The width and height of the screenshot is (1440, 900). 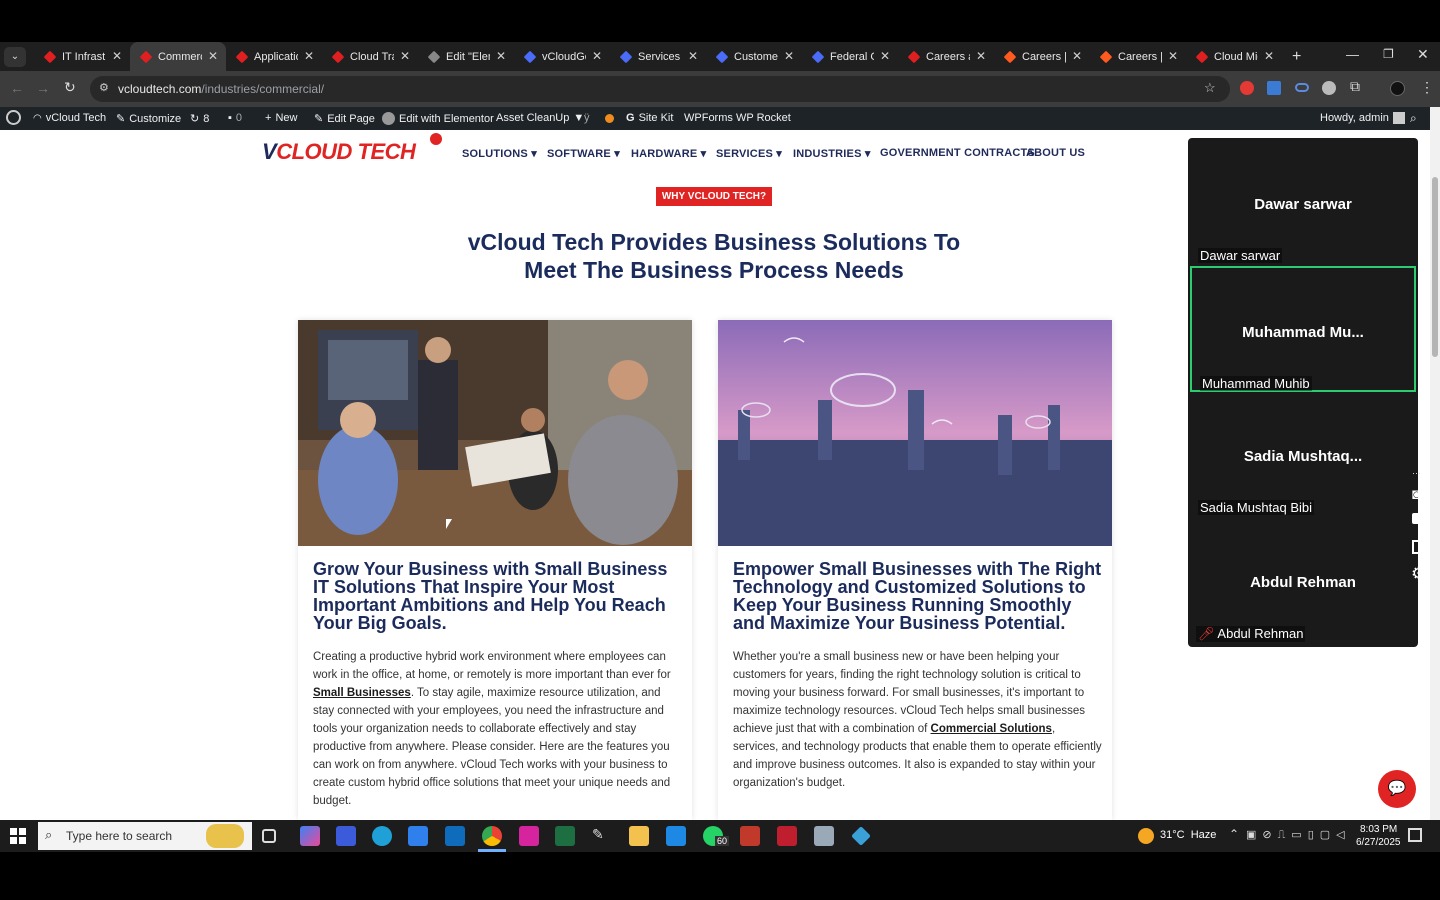 I want to click on browser-tab: Commerci ✕, so click(x=178, y=56).